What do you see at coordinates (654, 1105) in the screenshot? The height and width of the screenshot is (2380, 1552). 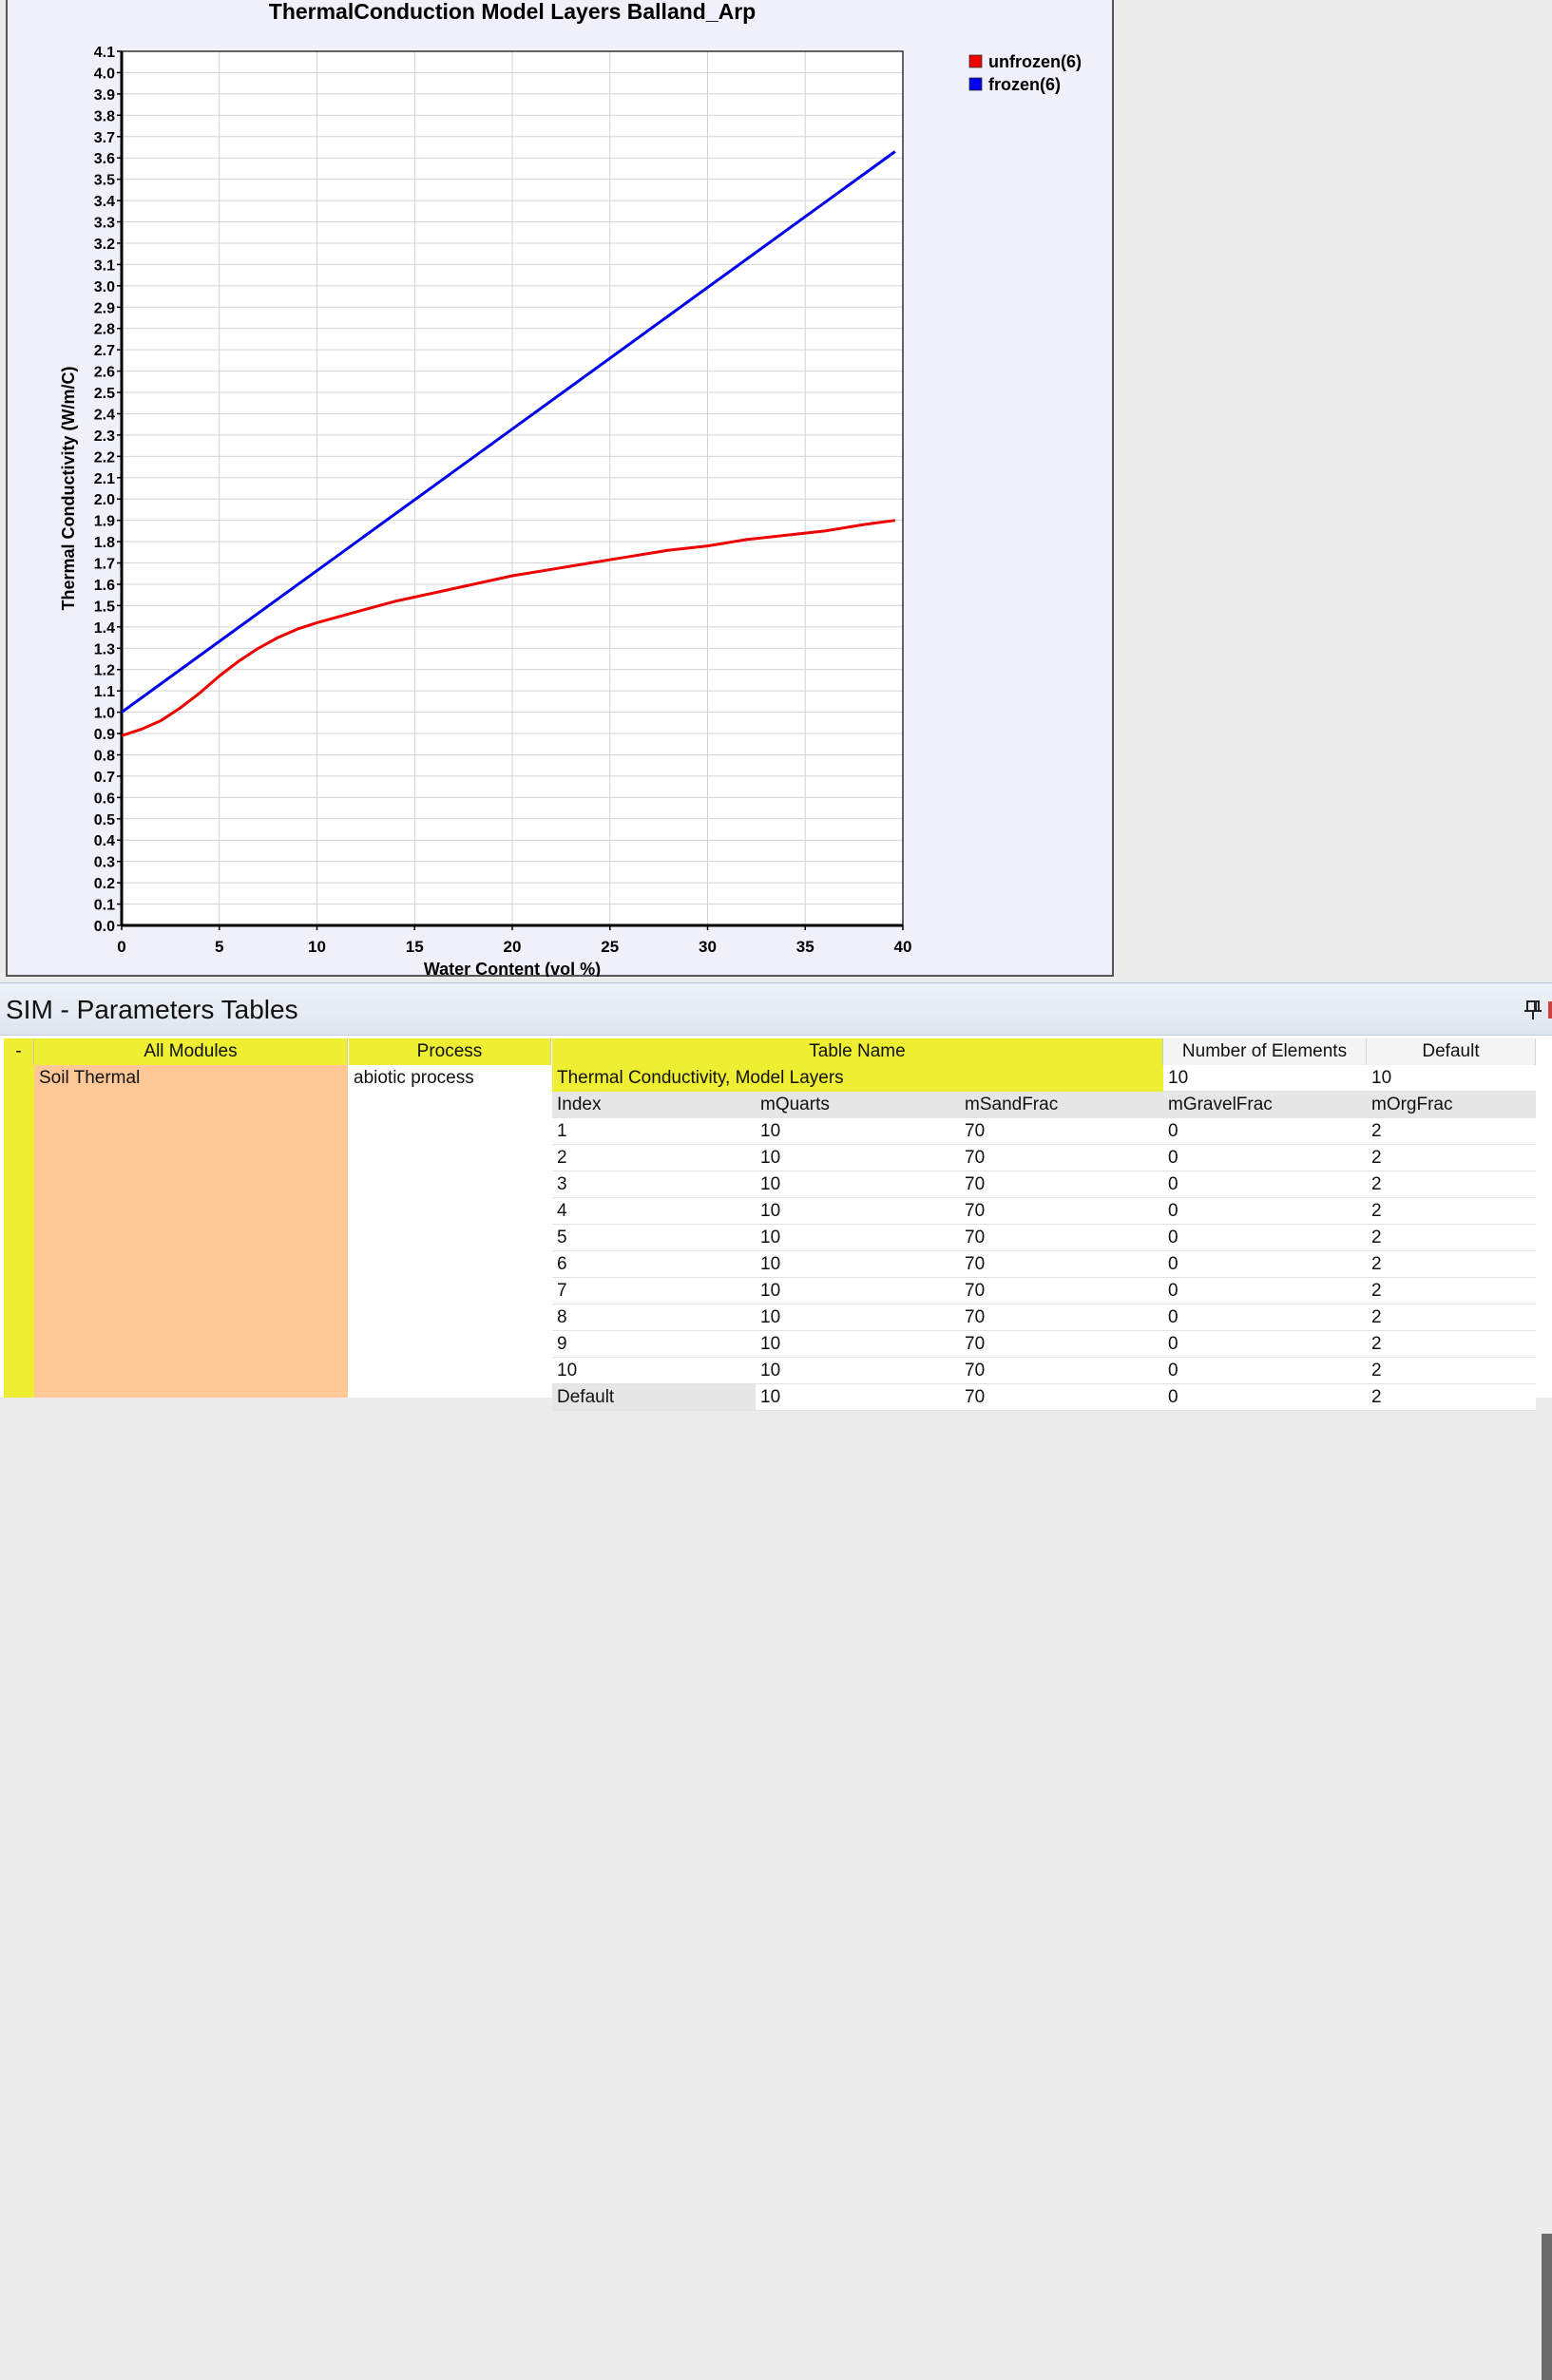 I see `subtable-column-header: Index` at bounding box center [654, 1105].